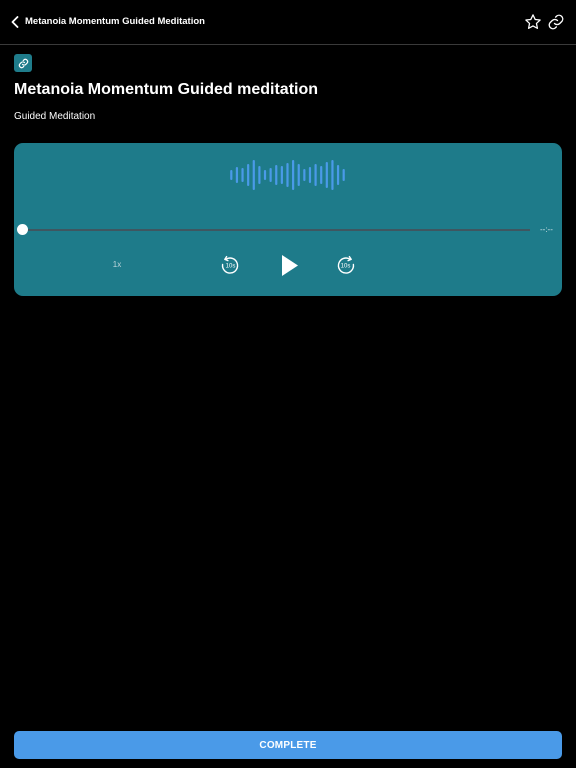  I want to click on forward-10-button: 10s, so click(346, 265).